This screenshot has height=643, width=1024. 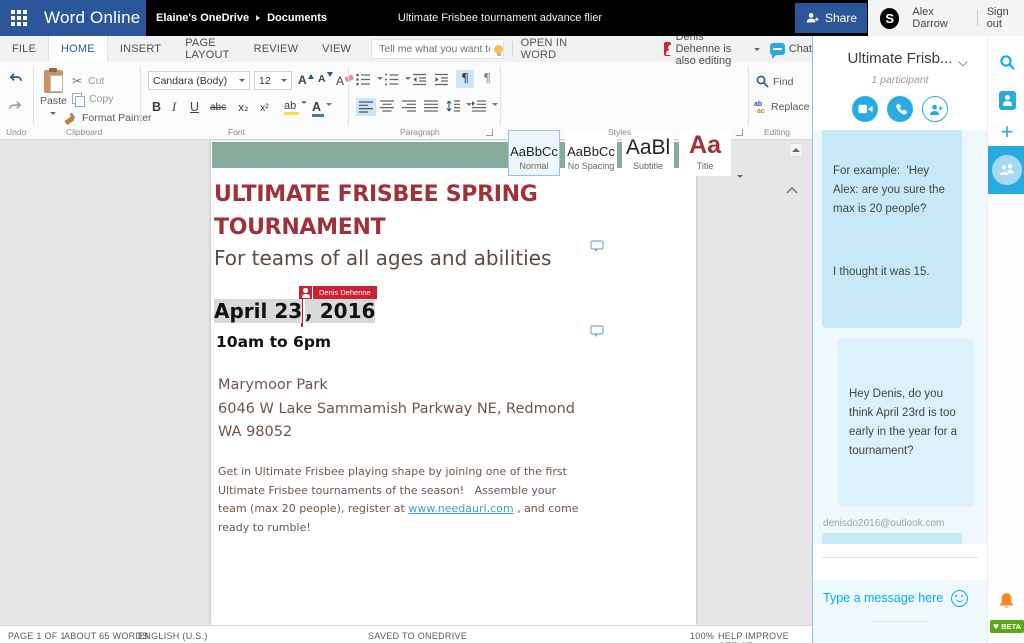 What do you see at coordinates (485, 106) in the screenshot?
I see `special-indent-button` at bounding box center [485, 106].